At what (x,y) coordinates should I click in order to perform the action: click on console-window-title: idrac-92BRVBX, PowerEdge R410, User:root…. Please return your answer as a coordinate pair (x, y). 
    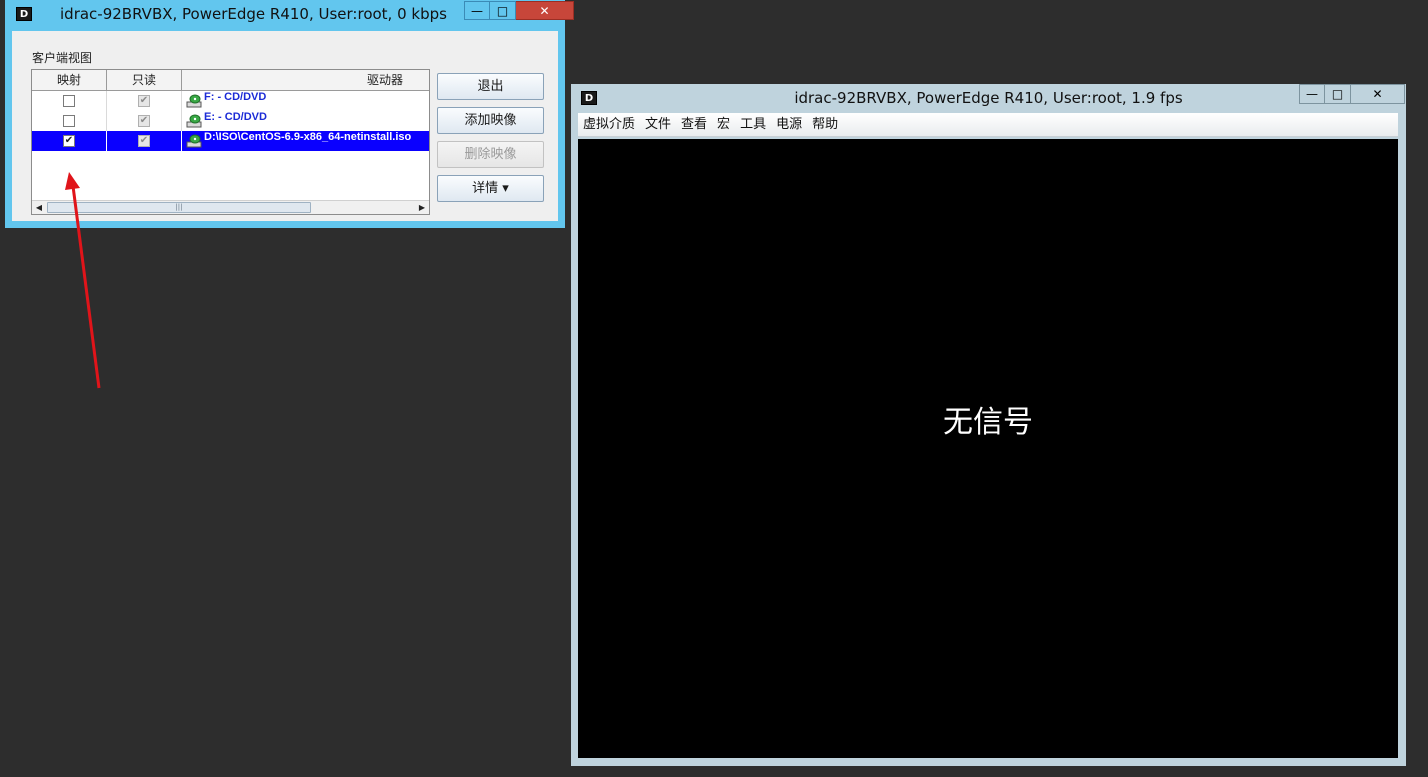
    Looking at the image, I should click on (988, 98).